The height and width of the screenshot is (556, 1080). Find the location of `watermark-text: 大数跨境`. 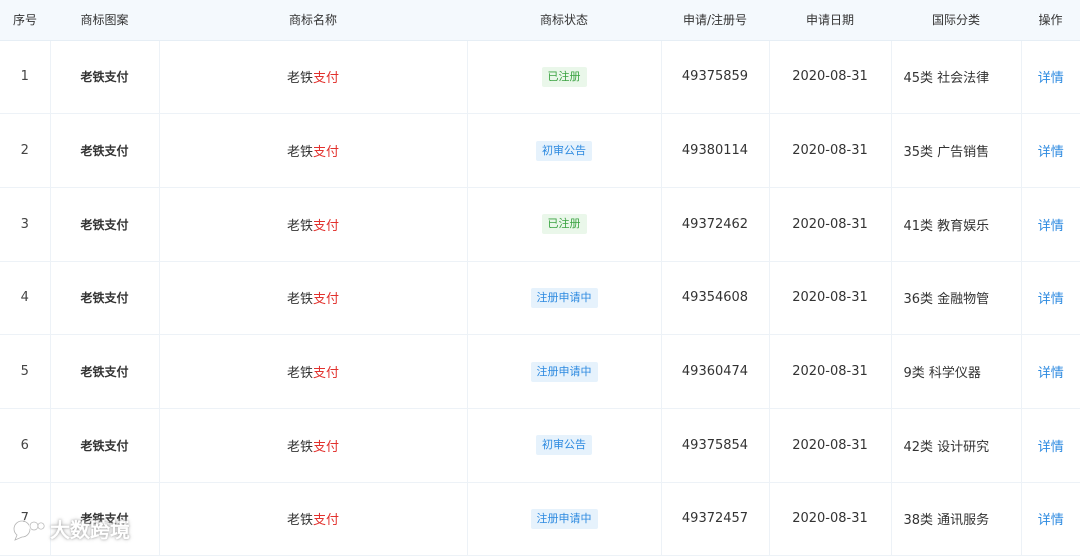

watermark-text: 大数跨境 is located at coordinates (90, 530).